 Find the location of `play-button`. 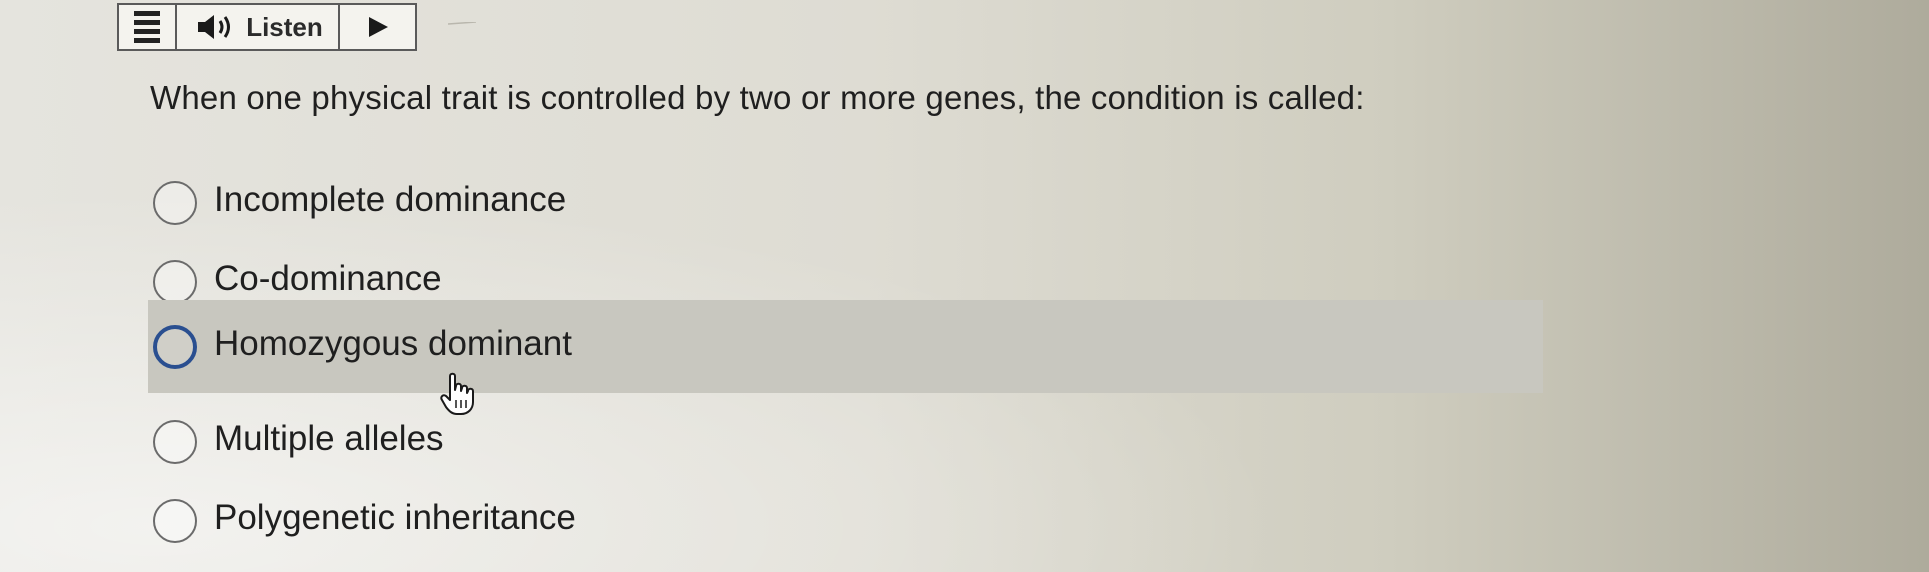

play-button is located at coordinates (377, 27).